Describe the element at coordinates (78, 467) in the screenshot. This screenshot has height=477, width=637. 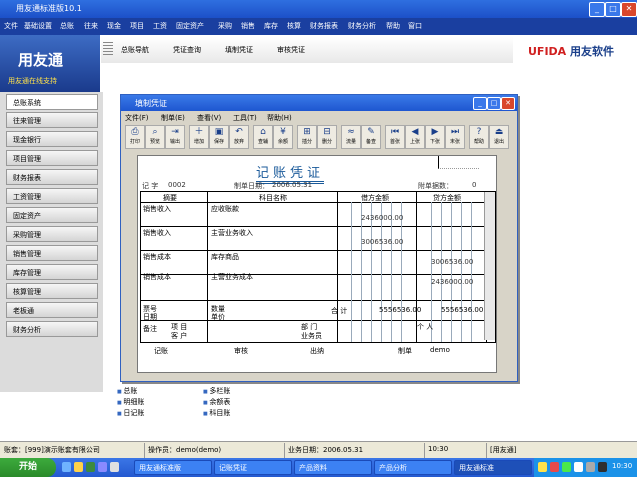
I see `quicklaunch-folder-icon` at that location.